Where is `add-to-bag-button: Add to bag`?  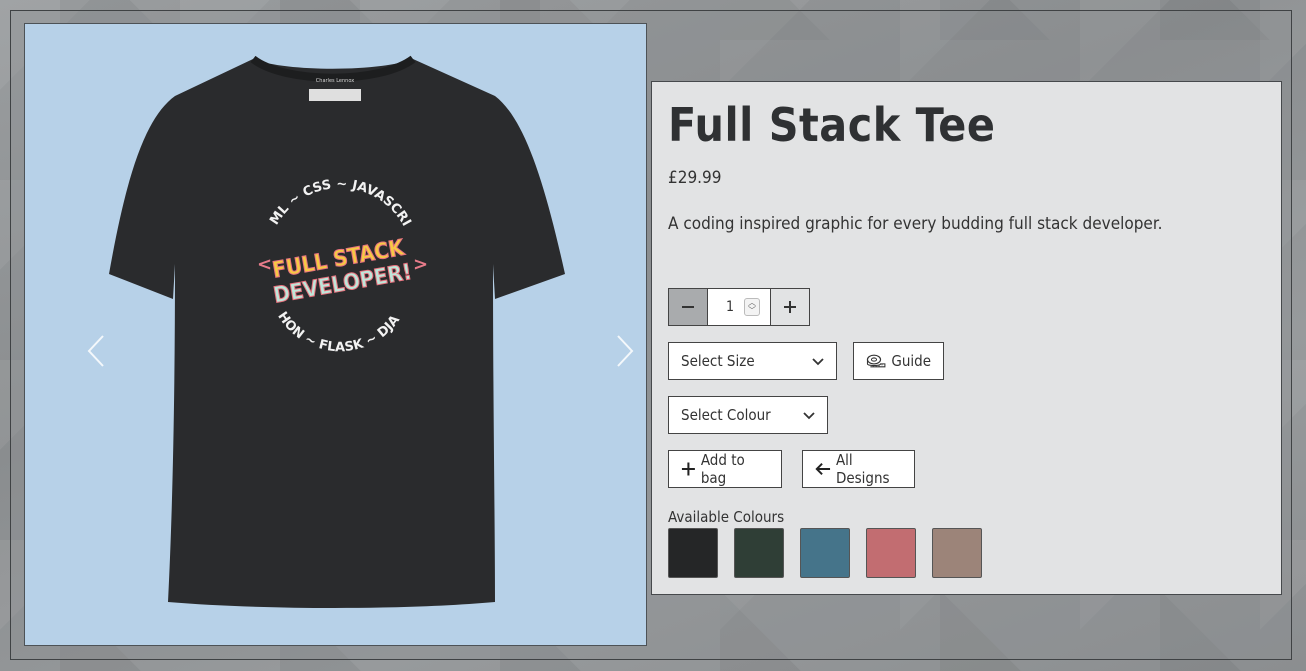 add-to-bag-button: Add to bag is located at coordinates (725, 469).